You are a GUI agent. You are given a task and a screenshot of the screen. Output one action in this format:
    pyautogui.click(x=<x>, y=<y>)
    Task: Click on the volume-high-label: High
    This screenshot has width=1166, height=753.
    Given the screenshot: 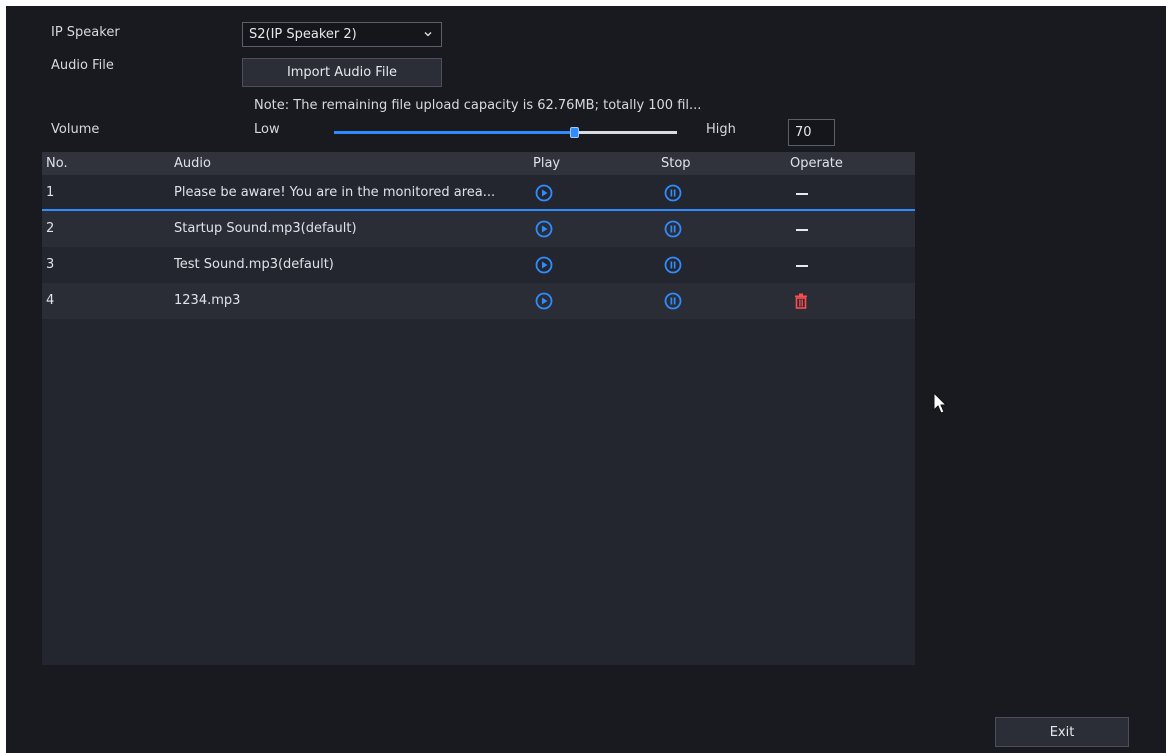 What is the action you would take?
    pyautogui.click(x=721, y=129)
    